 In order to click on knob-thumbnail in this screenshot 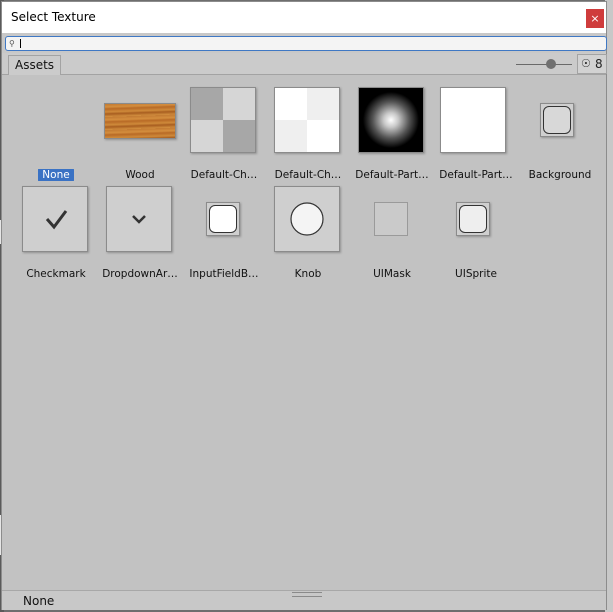, I will do `click(307, 219)`.